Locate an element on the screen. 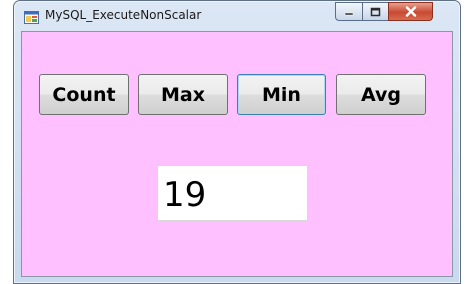 This screenshot has width=474, height=284. maximize-icon is located at coordinates (375, 11).